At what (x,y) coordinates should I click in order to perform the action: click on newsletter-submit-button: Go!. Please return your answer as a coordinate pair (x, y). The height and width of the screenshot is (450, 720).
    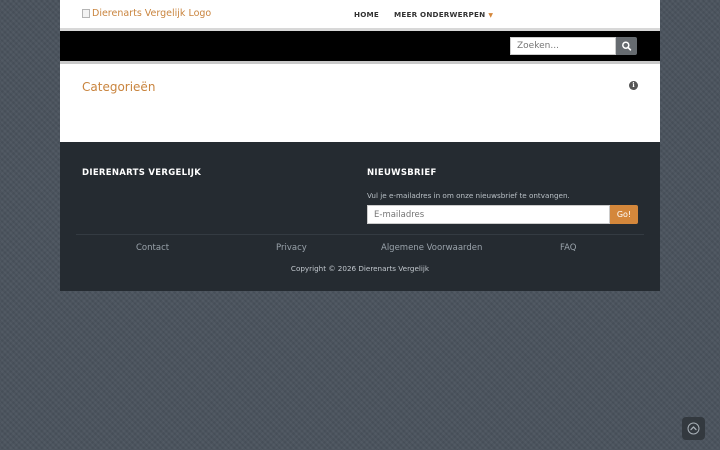
    Looking at the image, I should click on (624, 214).